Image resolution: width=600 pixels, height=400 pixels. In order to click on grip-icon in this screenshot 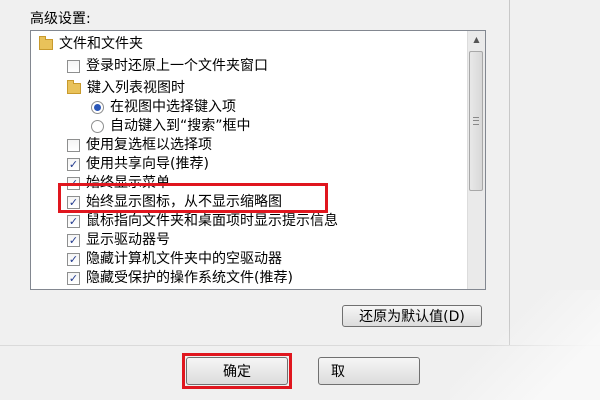, I will do `click(476, 121)`.